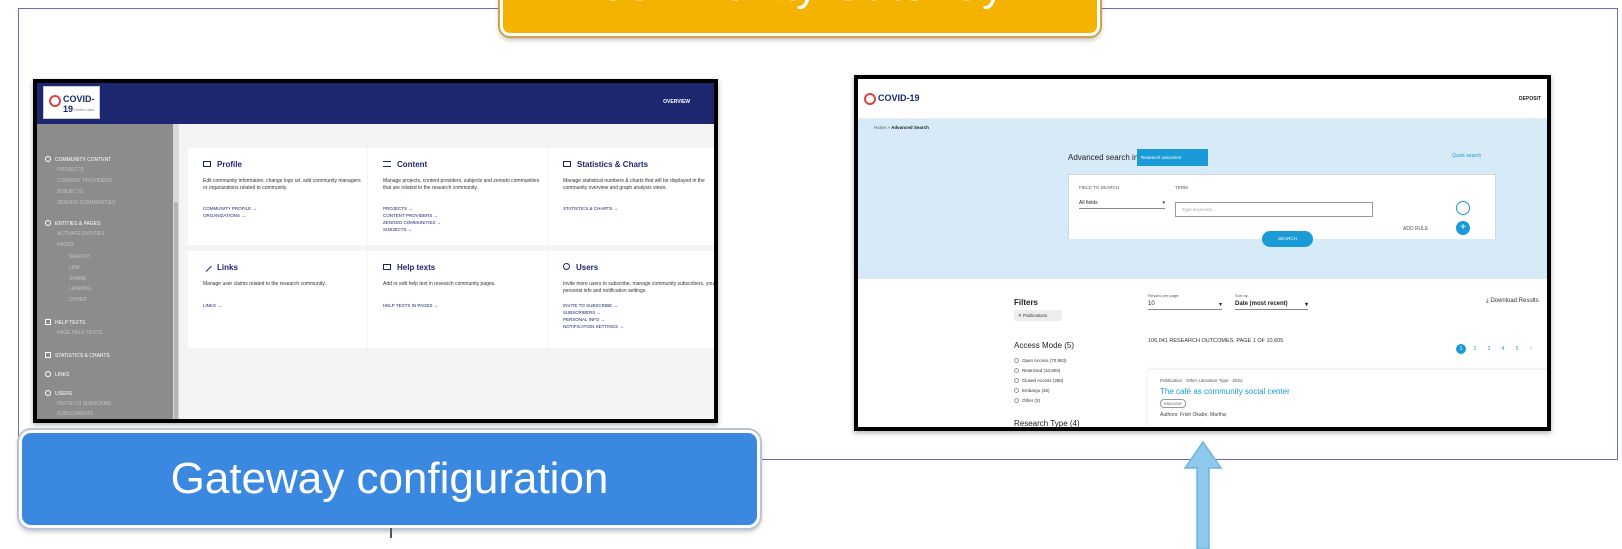  What do you see at coordinates (1503, 349) in the screenshot?
I see `page-4: 4` at bounding box center [1503, 349].